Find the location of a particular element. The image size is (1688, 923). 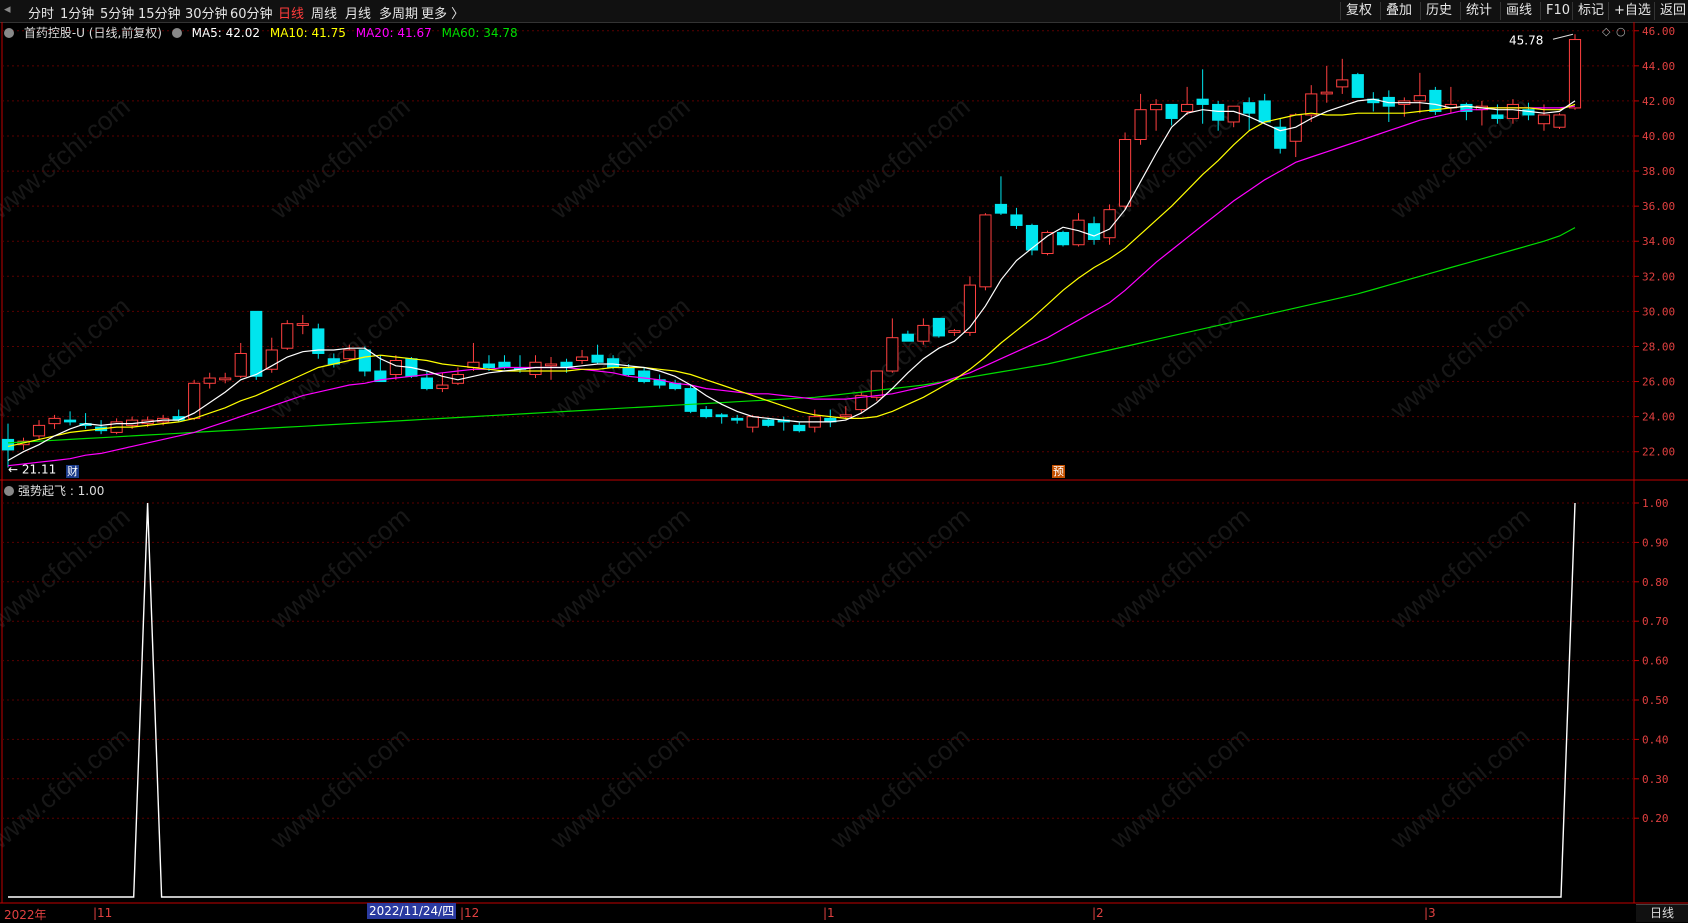

date-label: |12 is located at coordinates (470, 913).